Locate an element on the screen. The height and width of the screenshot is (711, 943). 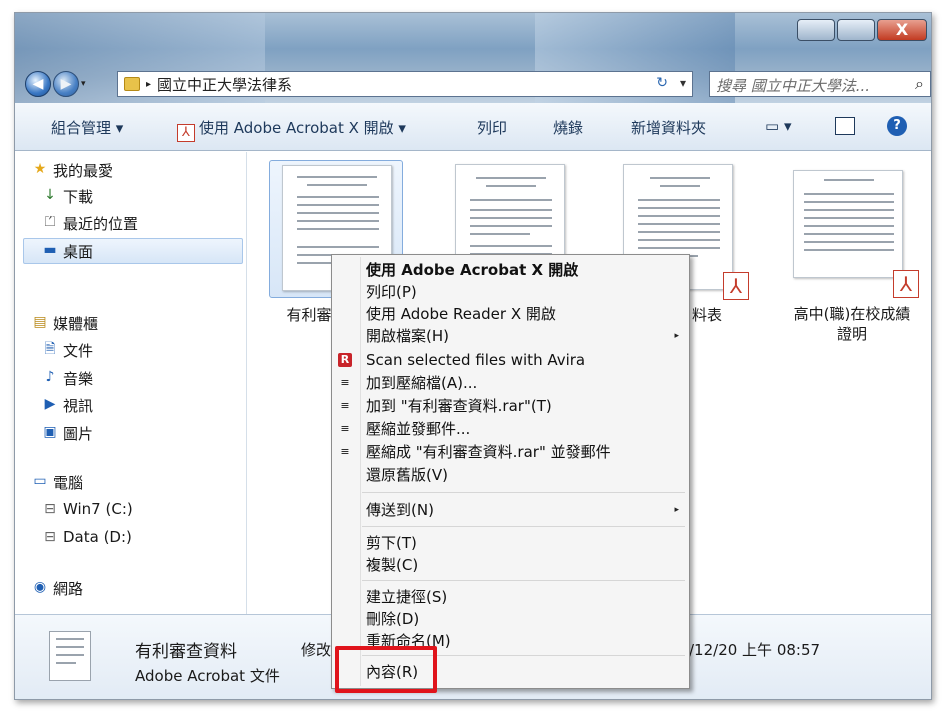
title-bar: X ◀ ▶ ▾ ▸ 國立中正大學法律系 ↻ ▾ 搜尋 國立中正大學法... ⌕ is located at coordinates (473, 58).